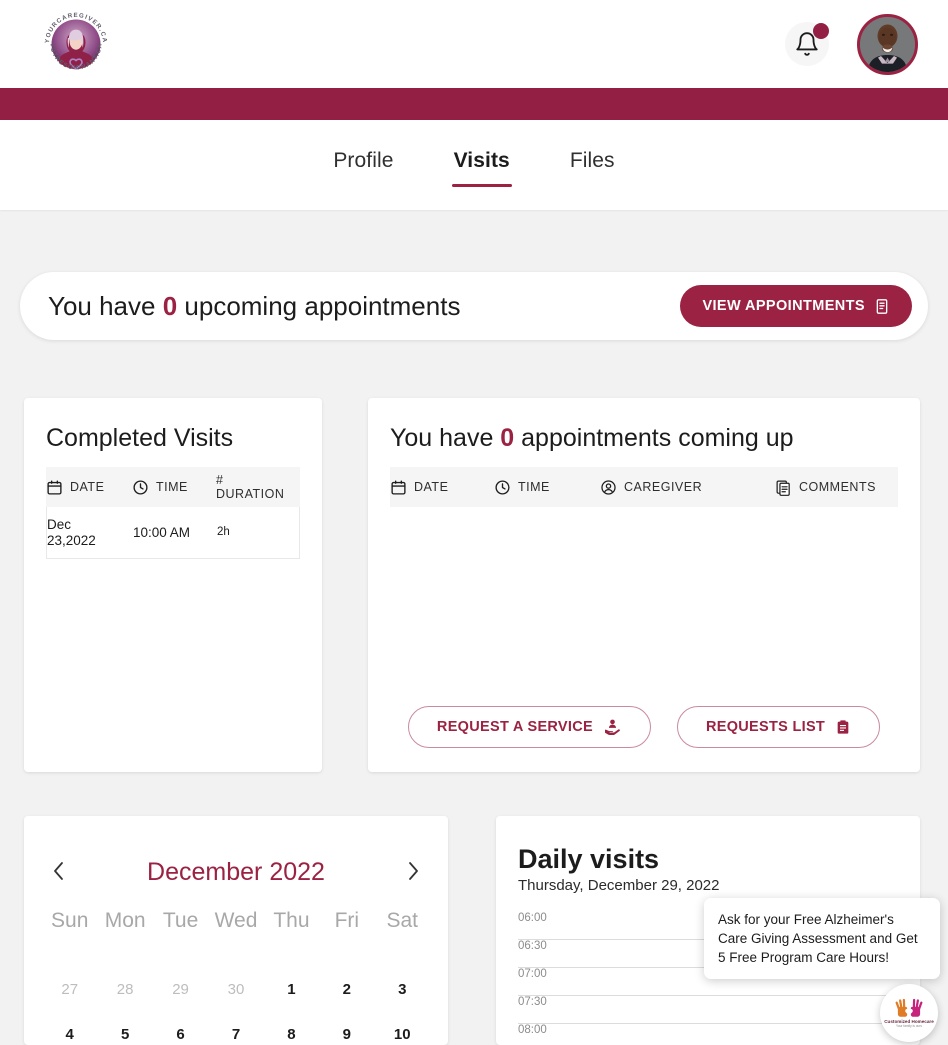 Image resolution: width=948 pixels, height=1045 pixels. Describe the element at coordinates (346, 989) in the screenshot. I see `calendar-day: 2` at that location.